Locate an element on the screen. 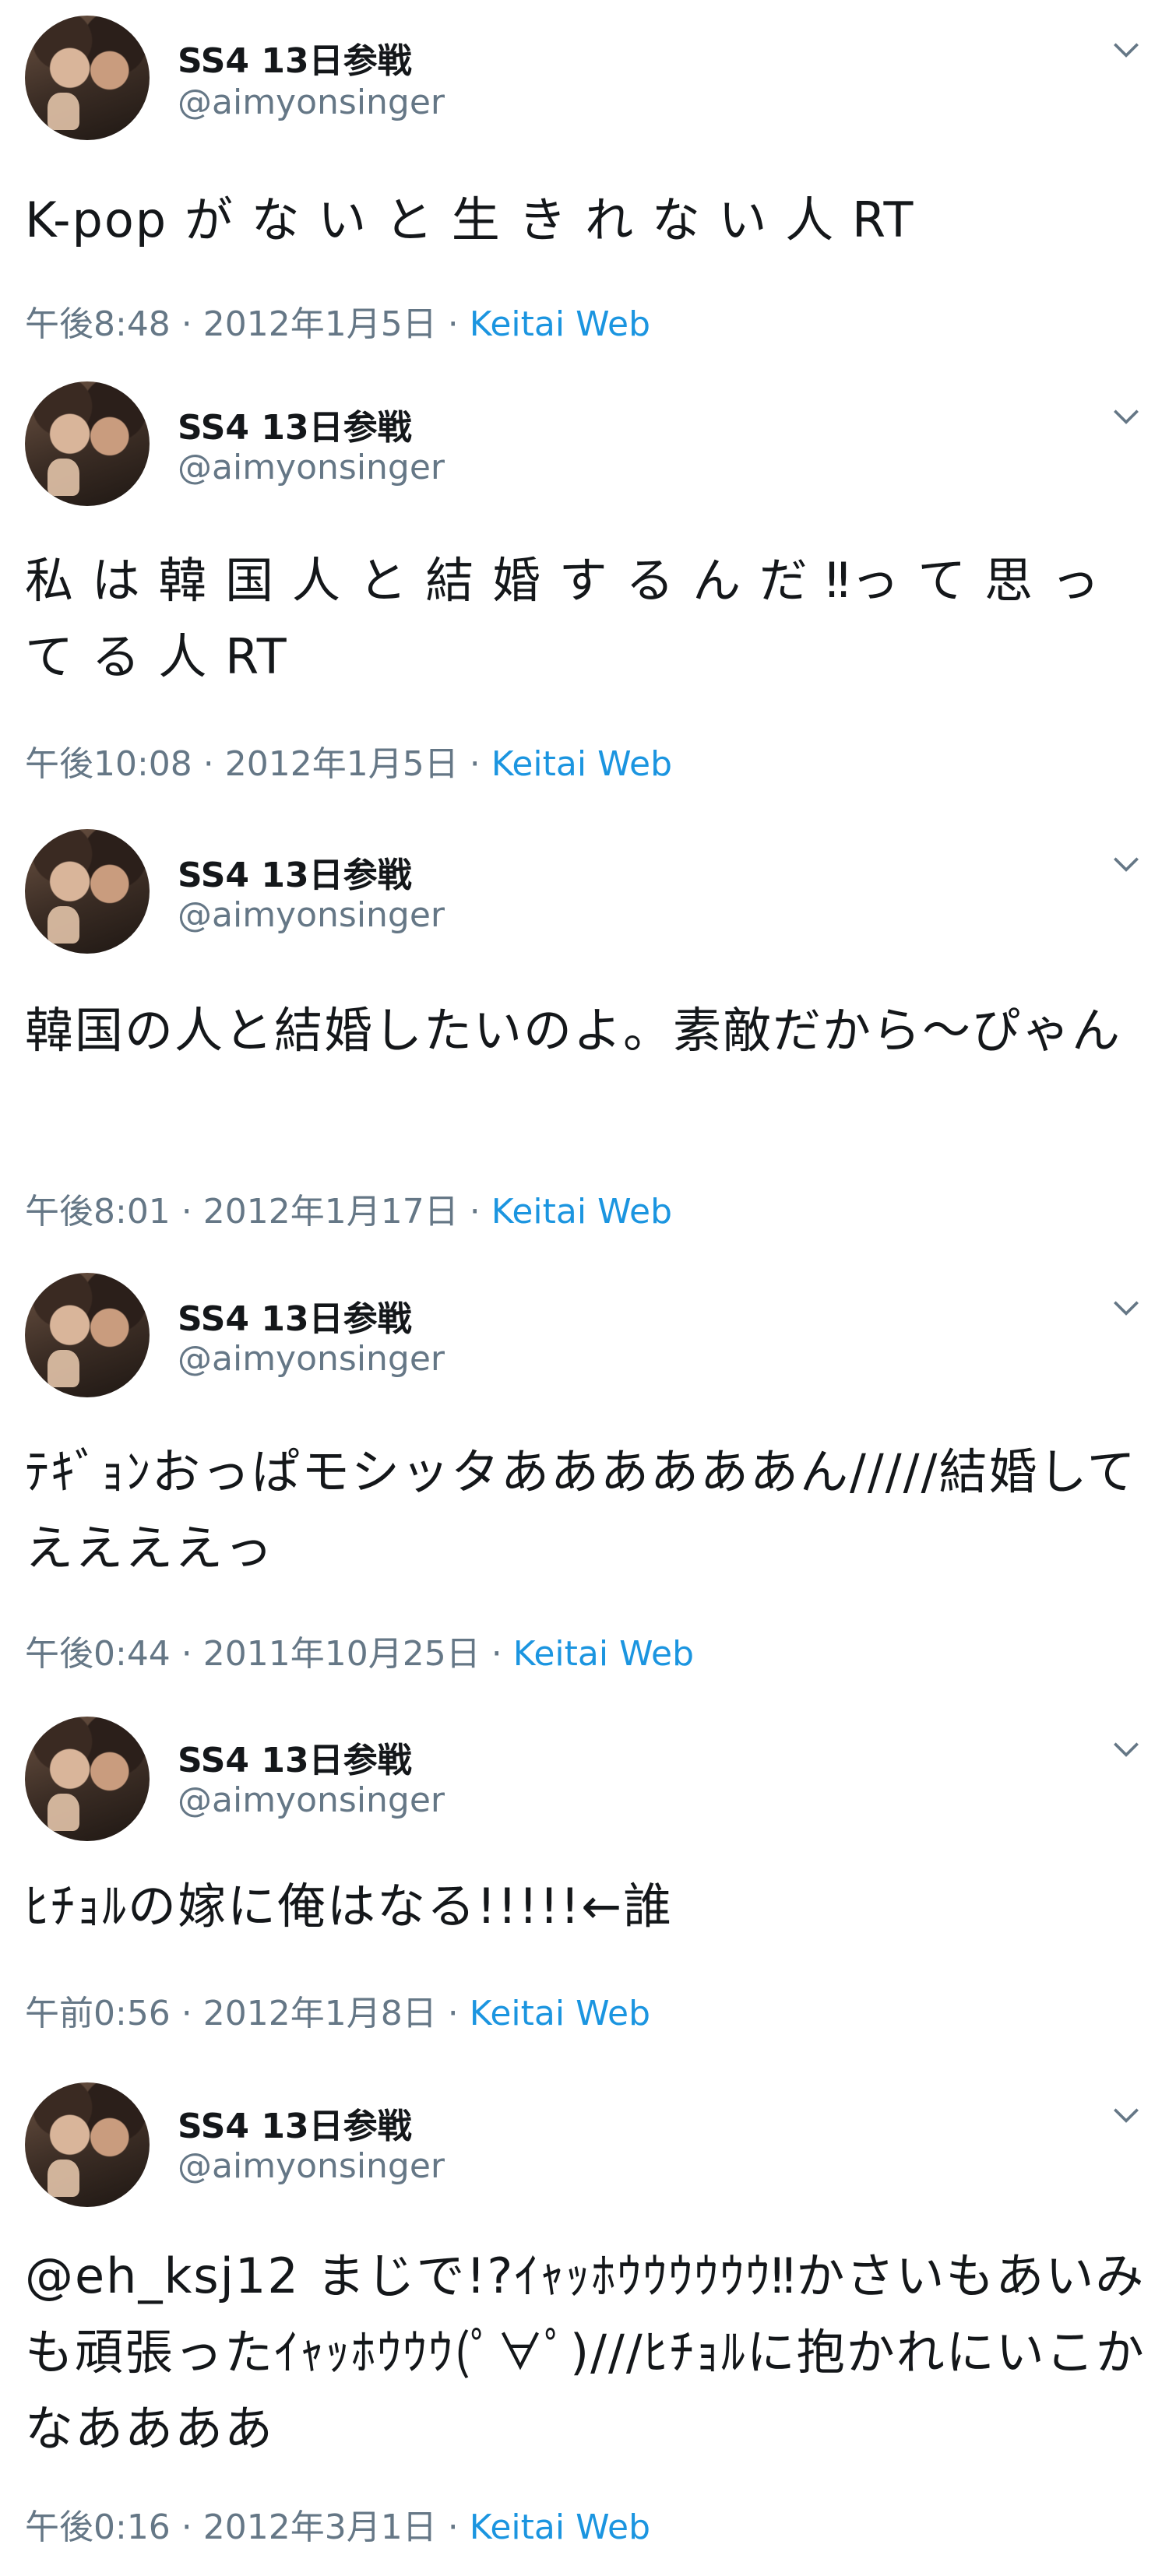 The width and height of the screenshot is (1176, 2576). timestamp: 午前0:56 · 2012年1月8日 · is located at coordinates (242, 2014).